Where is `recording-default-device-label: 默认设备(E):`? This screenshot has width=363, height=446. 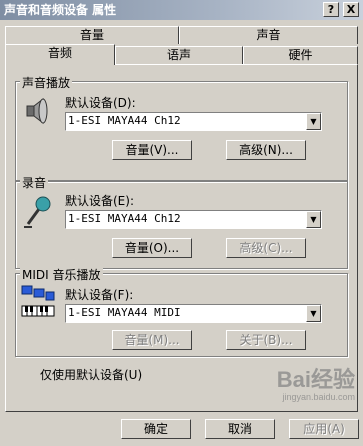
recording-default-device-label: 默认设备(E): is located at coordinates (99, 201).